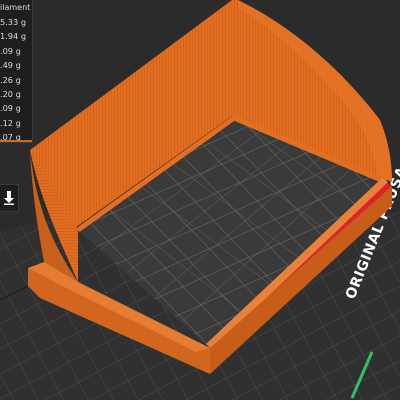 Image resolution: width=400 pixels, height=400 pixels. Describe the element at coordinates (13, 36) in the screenshot. I see `filament-row: 1.94 g` at that location.